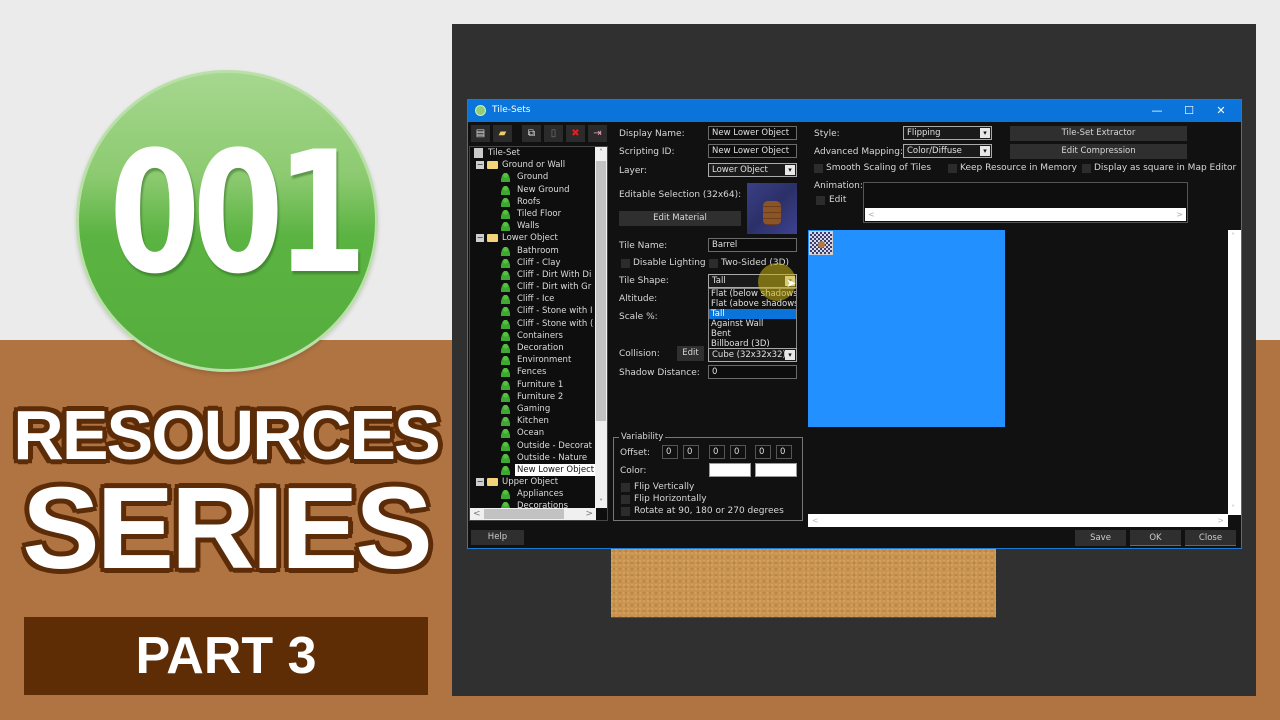 The image size is (1280, 720). I want to click on tileset-extractor-button: Tile-Set Extractor, so click(1098, 133).